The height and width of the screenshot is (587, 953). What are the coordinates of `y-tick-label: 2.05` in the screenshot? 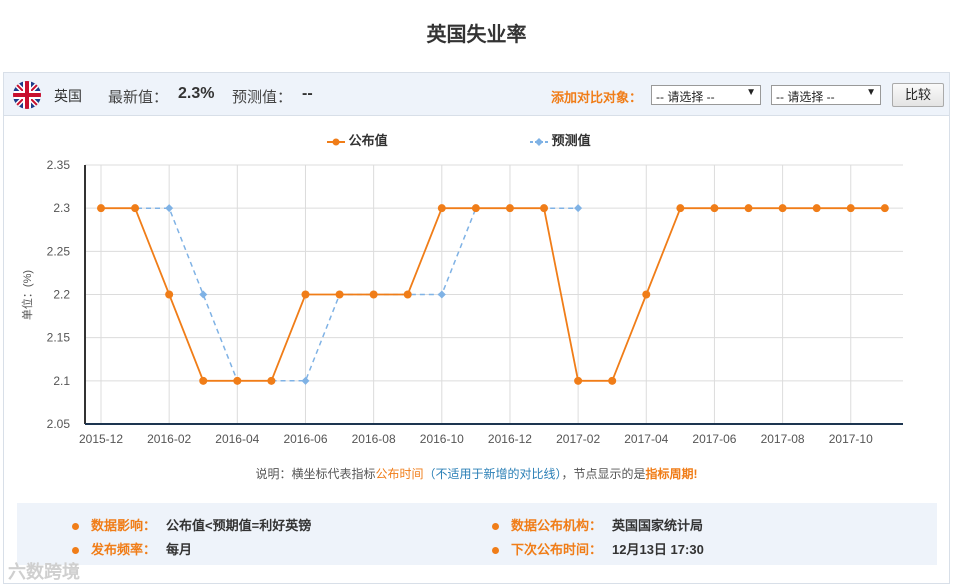 It's located at (59, 424).